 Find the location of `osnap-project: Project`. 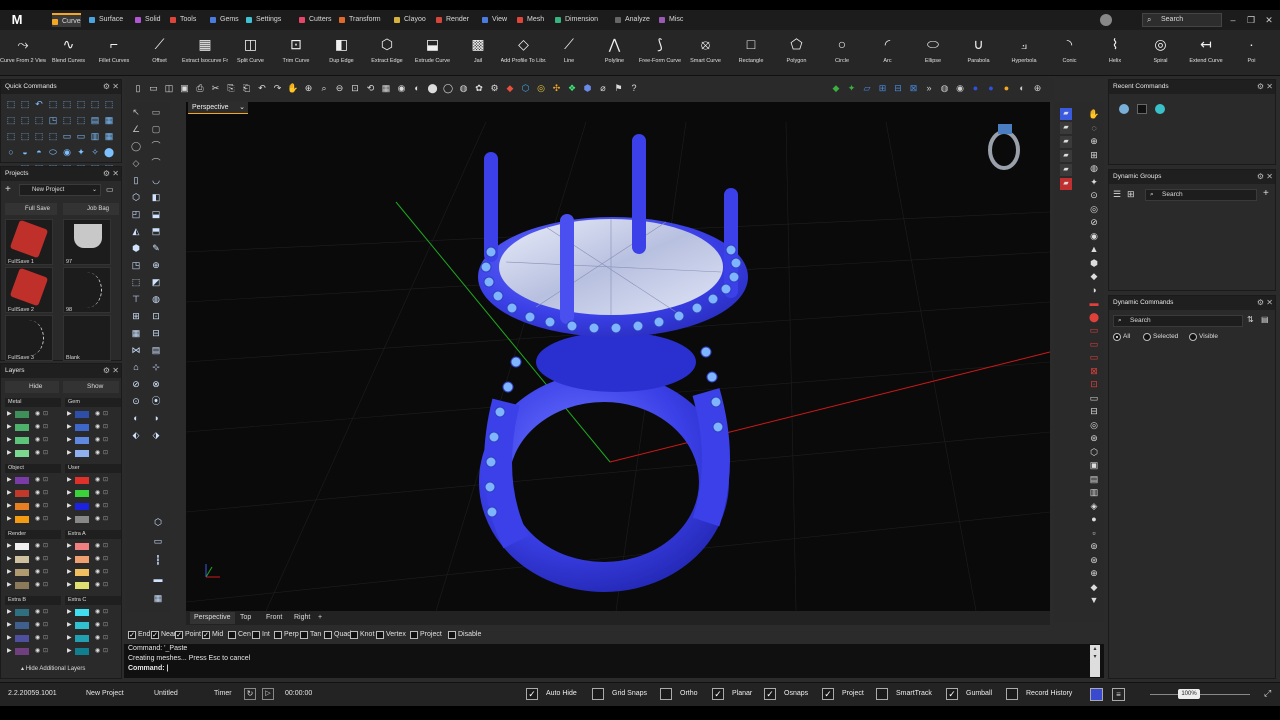

osnap-project: Project is located at coordinates (426, 635).